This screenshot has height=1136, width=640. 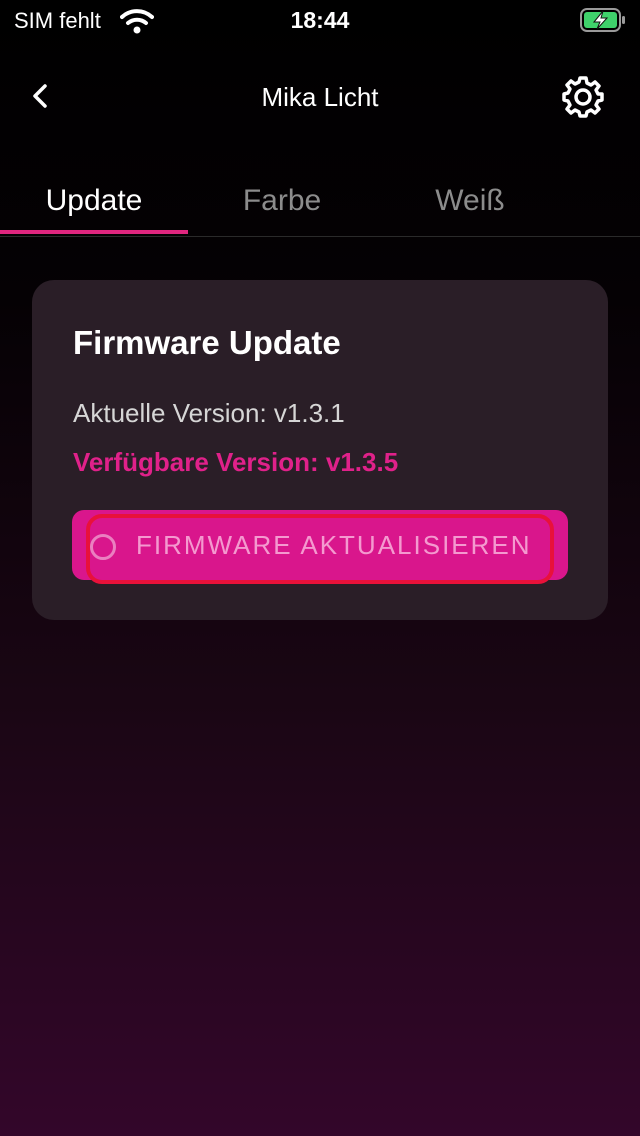 What do you see at coordinates (236, 462) in the screenshot?
I see `available-version: Verfügbare Version: v1.3.5` at bounding box center [236, 462].